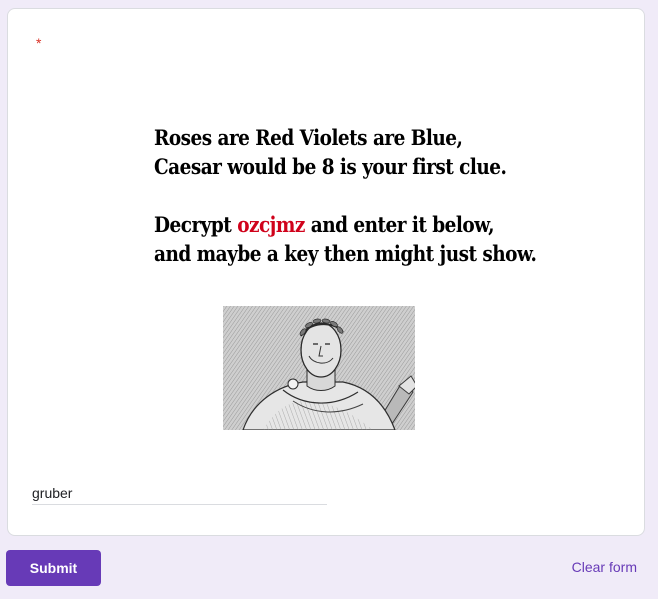 The height and width of the screenshot is (599, 658). I want to click on required-asterisk: *, so click(39, 43).